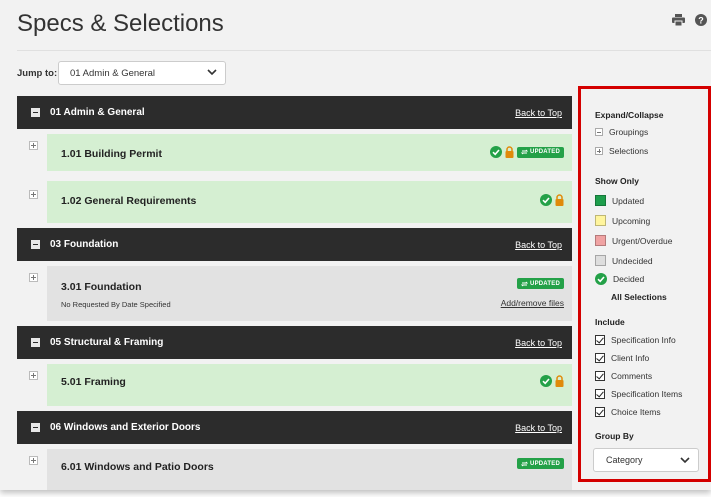 This screenshot has height=497, width=711. I want to click on filter-label: Urgent/Overdue, so click(642, 240).